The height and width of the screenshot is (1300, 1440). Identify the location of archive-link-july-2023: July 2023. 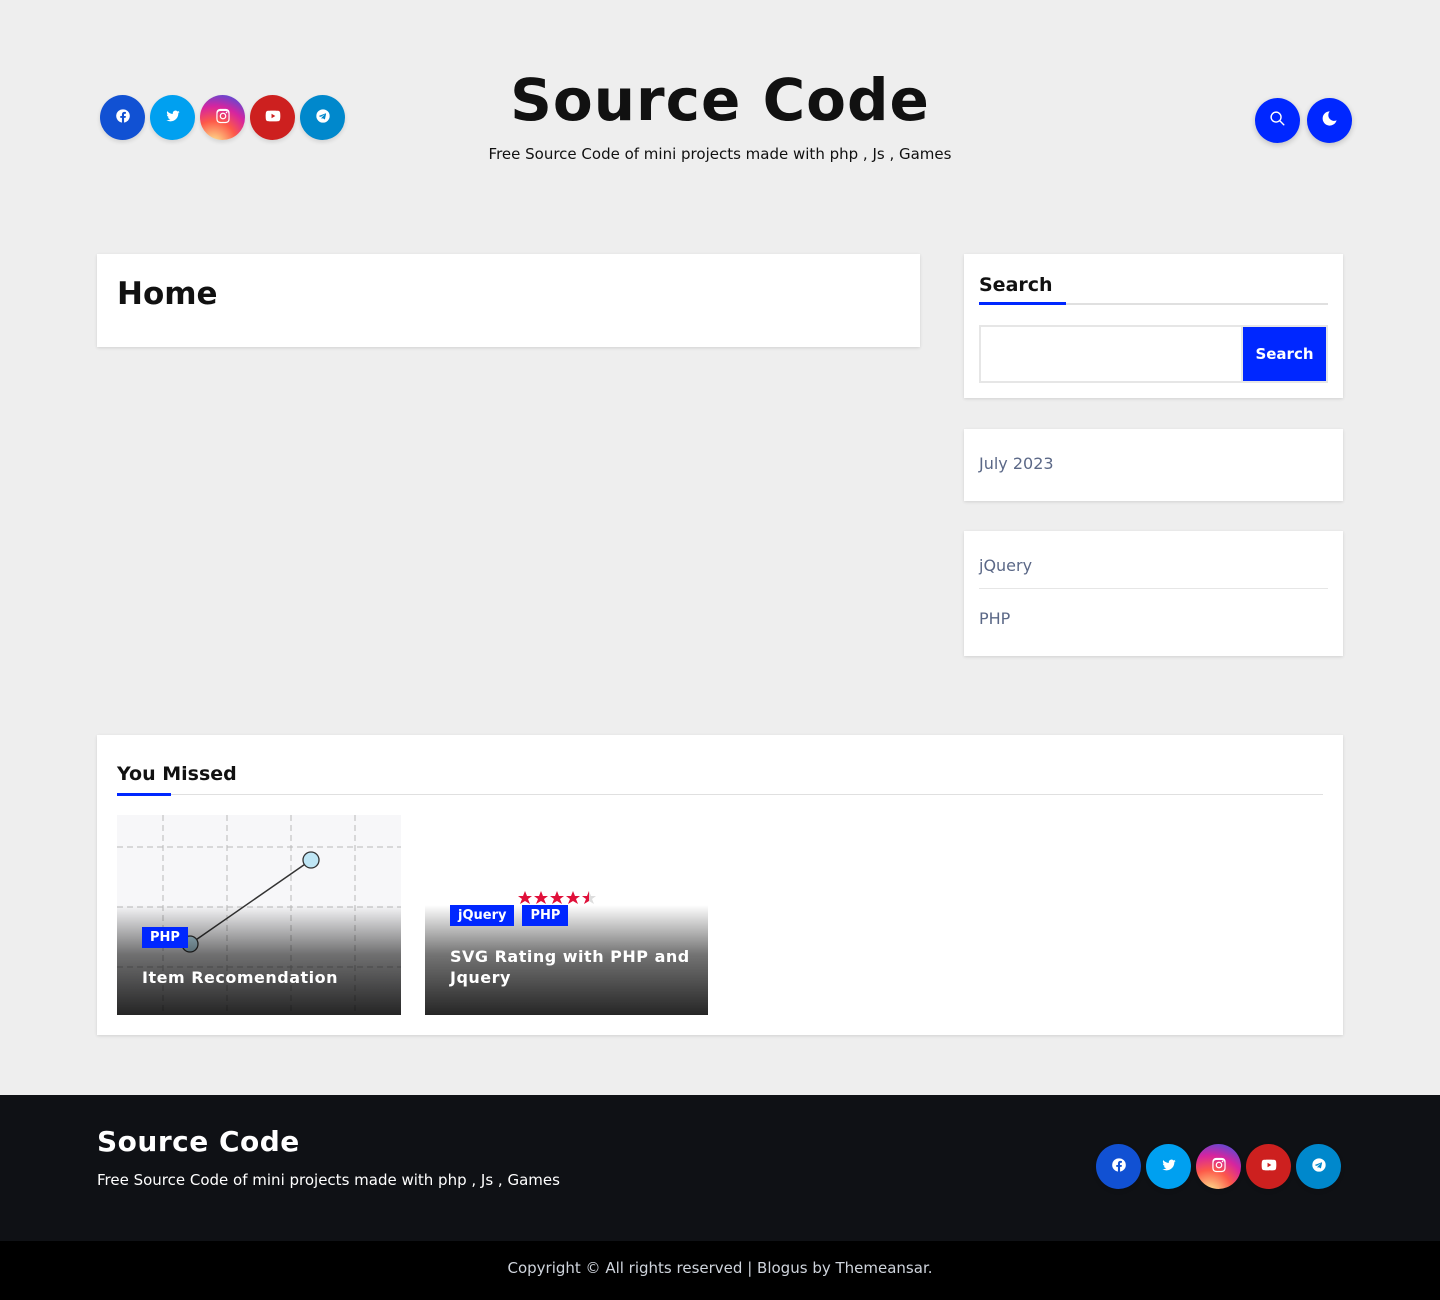
(1016, 463).